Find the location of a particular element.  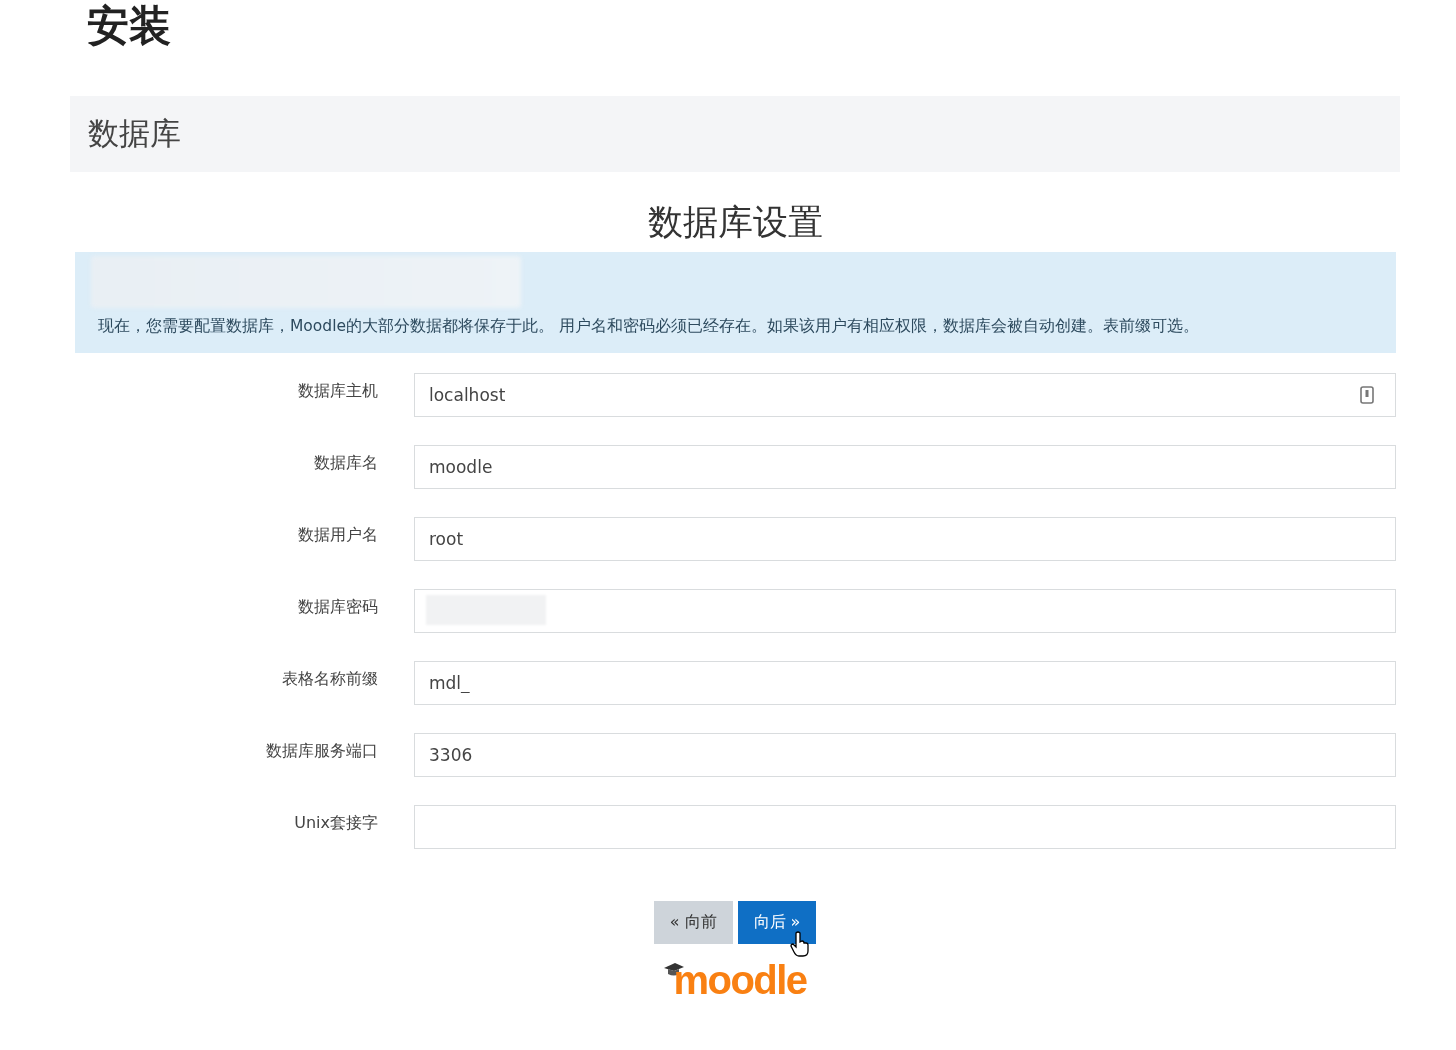

hand-cursor-icon is located at coordinates (799, 944).